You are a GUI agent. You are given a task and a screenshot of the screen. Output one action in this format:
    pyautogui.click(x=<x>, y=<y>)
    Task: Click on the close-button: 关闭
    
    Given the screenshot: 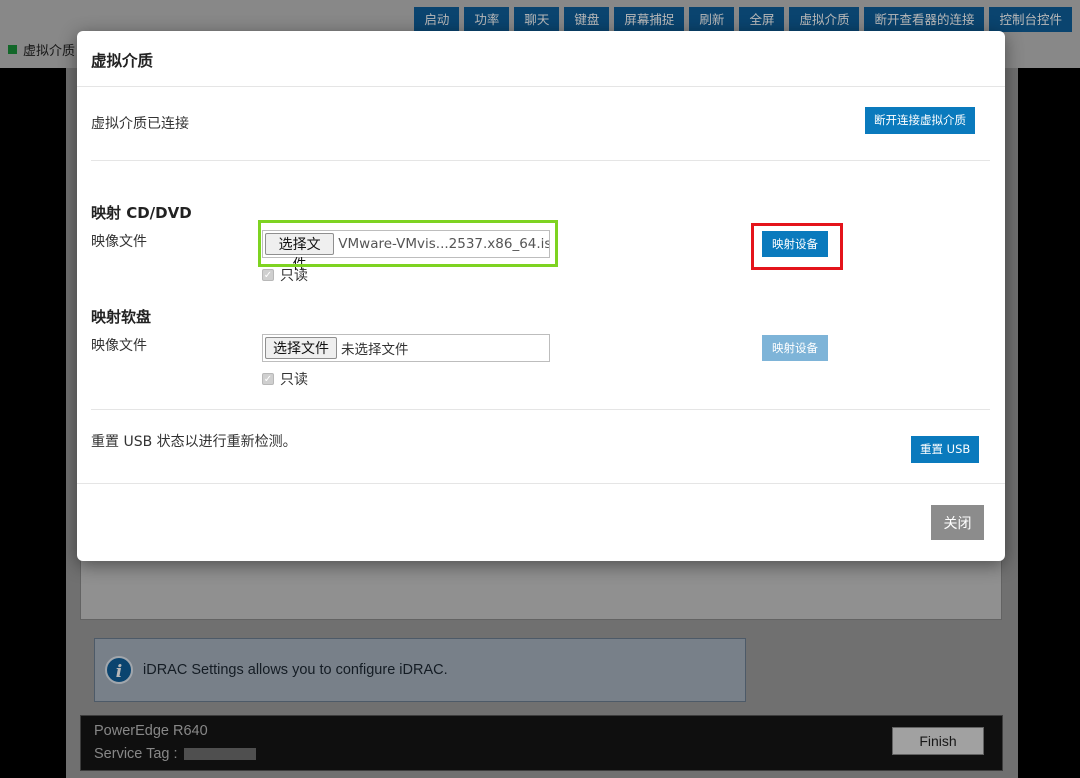 What is the action you would take?
    pyautogui.click(x=957, y=522)
    